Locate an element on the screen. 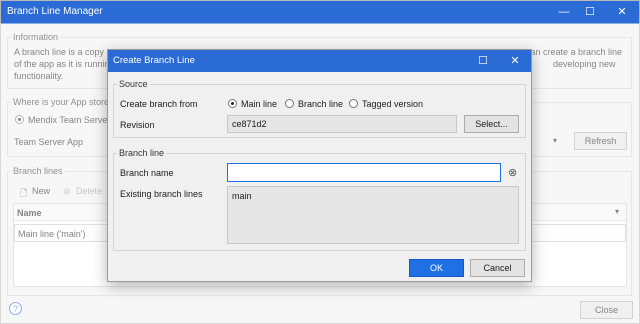 Image resolution: width=640 pixels, height=324 pixels. revision-field: ce871d2 is located at coordinates (342, 124).